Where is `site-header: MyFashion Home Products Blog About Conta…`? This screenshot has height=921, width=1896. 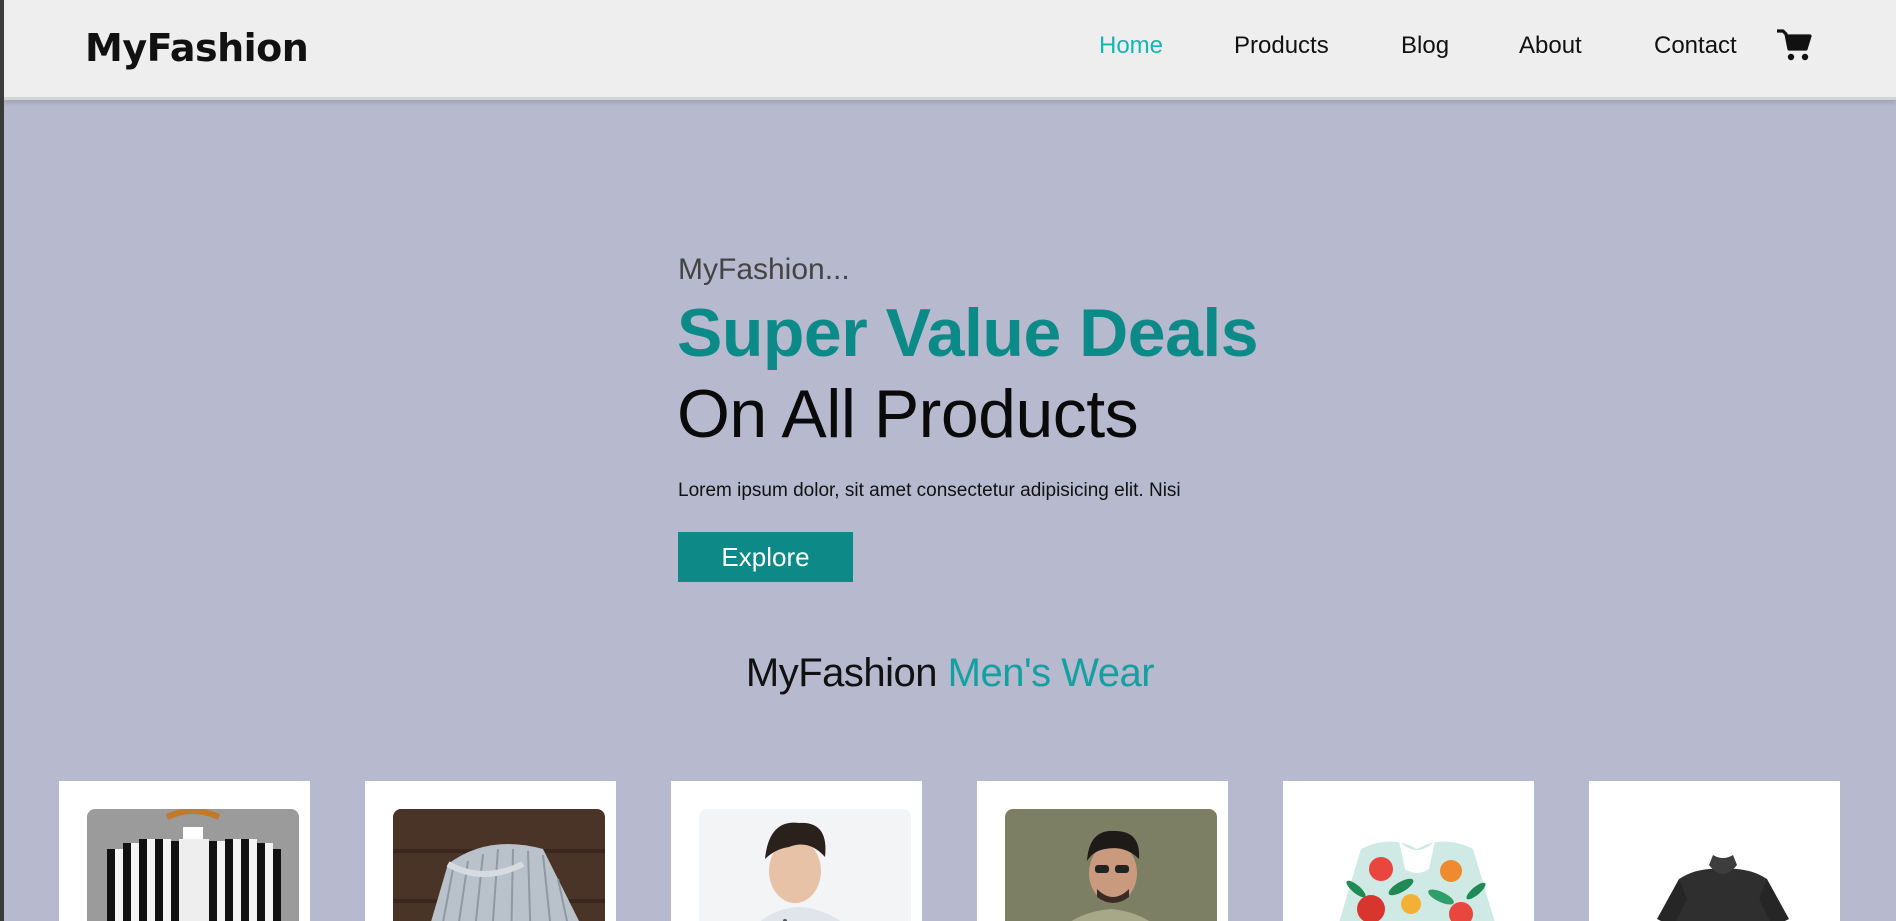 site-header: MyFashion Home Products Blog About Conta… is located at coordinates (950, 50).